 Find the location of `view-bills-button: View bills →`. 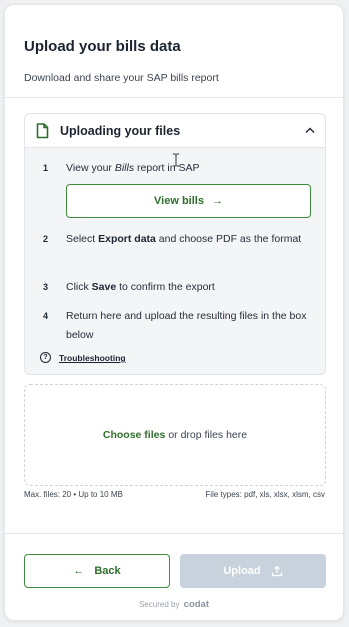

view-bills-button: View bills → is located at coordinates (188, 201).